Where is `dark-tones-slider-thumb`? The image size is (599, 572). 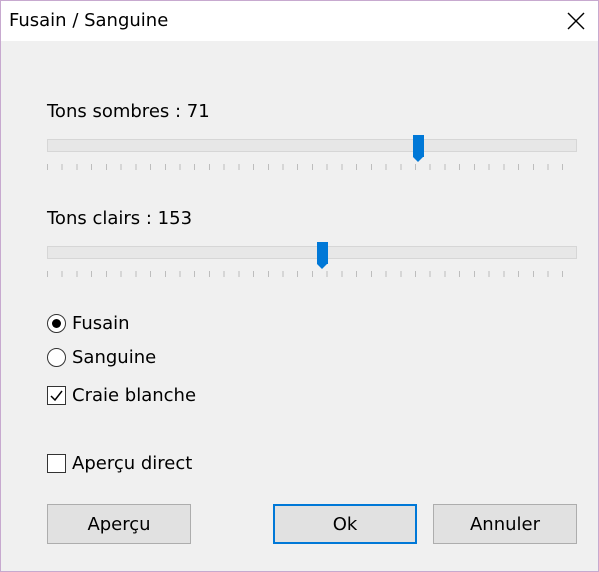
dark-tones-slider-thumb is located at coordinates (418, 148).